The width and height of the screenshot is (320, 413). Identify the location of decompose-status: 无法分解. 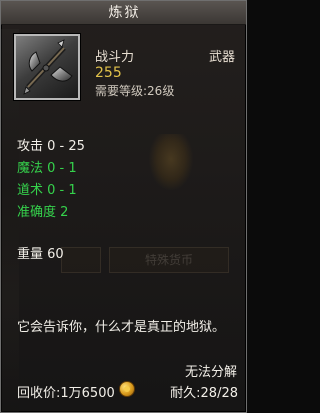
(210, 372).